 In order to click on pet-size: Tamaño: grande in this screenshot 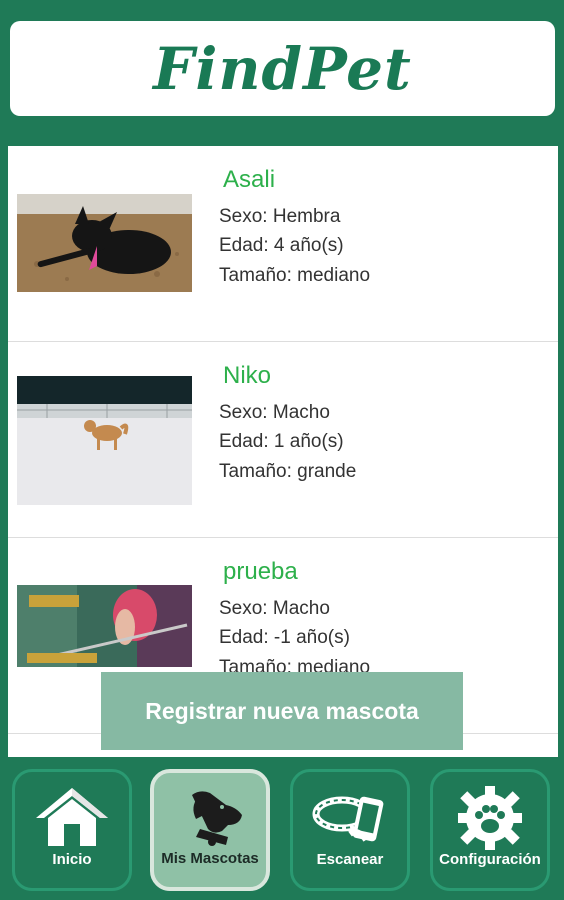, I will do `click(288, 471)`.